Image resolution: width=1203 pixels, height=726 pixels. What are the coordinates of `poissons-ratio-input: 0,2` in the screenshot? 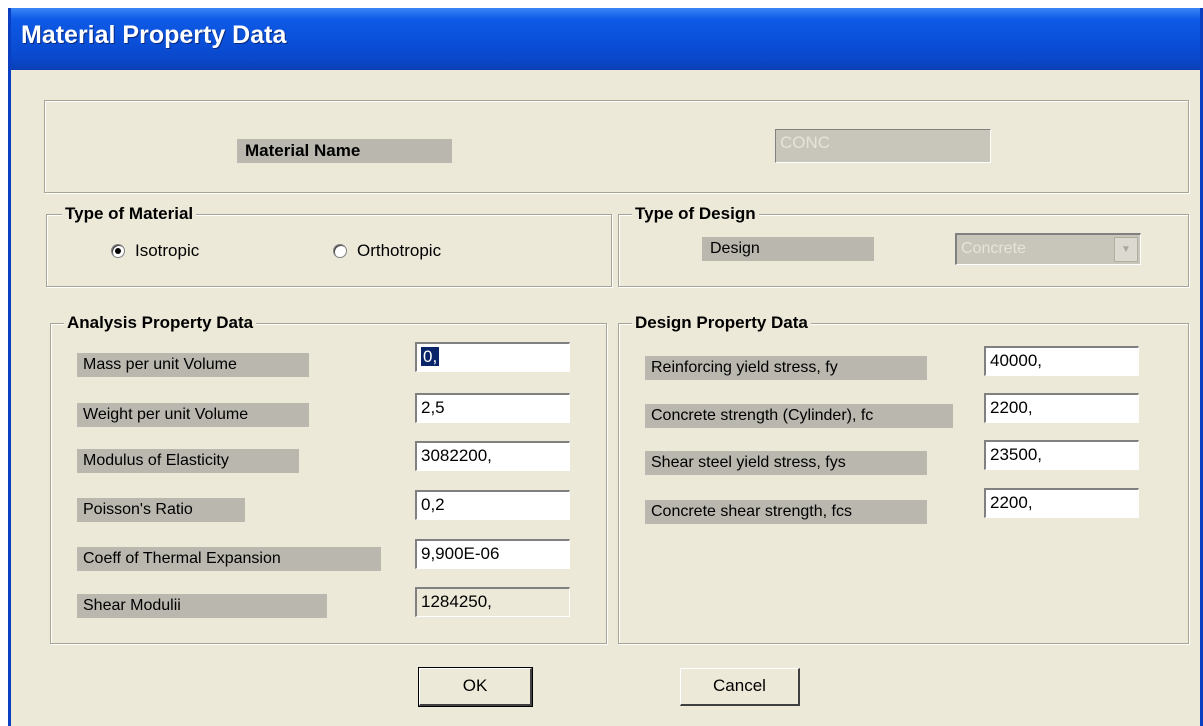 It's located at (492, 505).